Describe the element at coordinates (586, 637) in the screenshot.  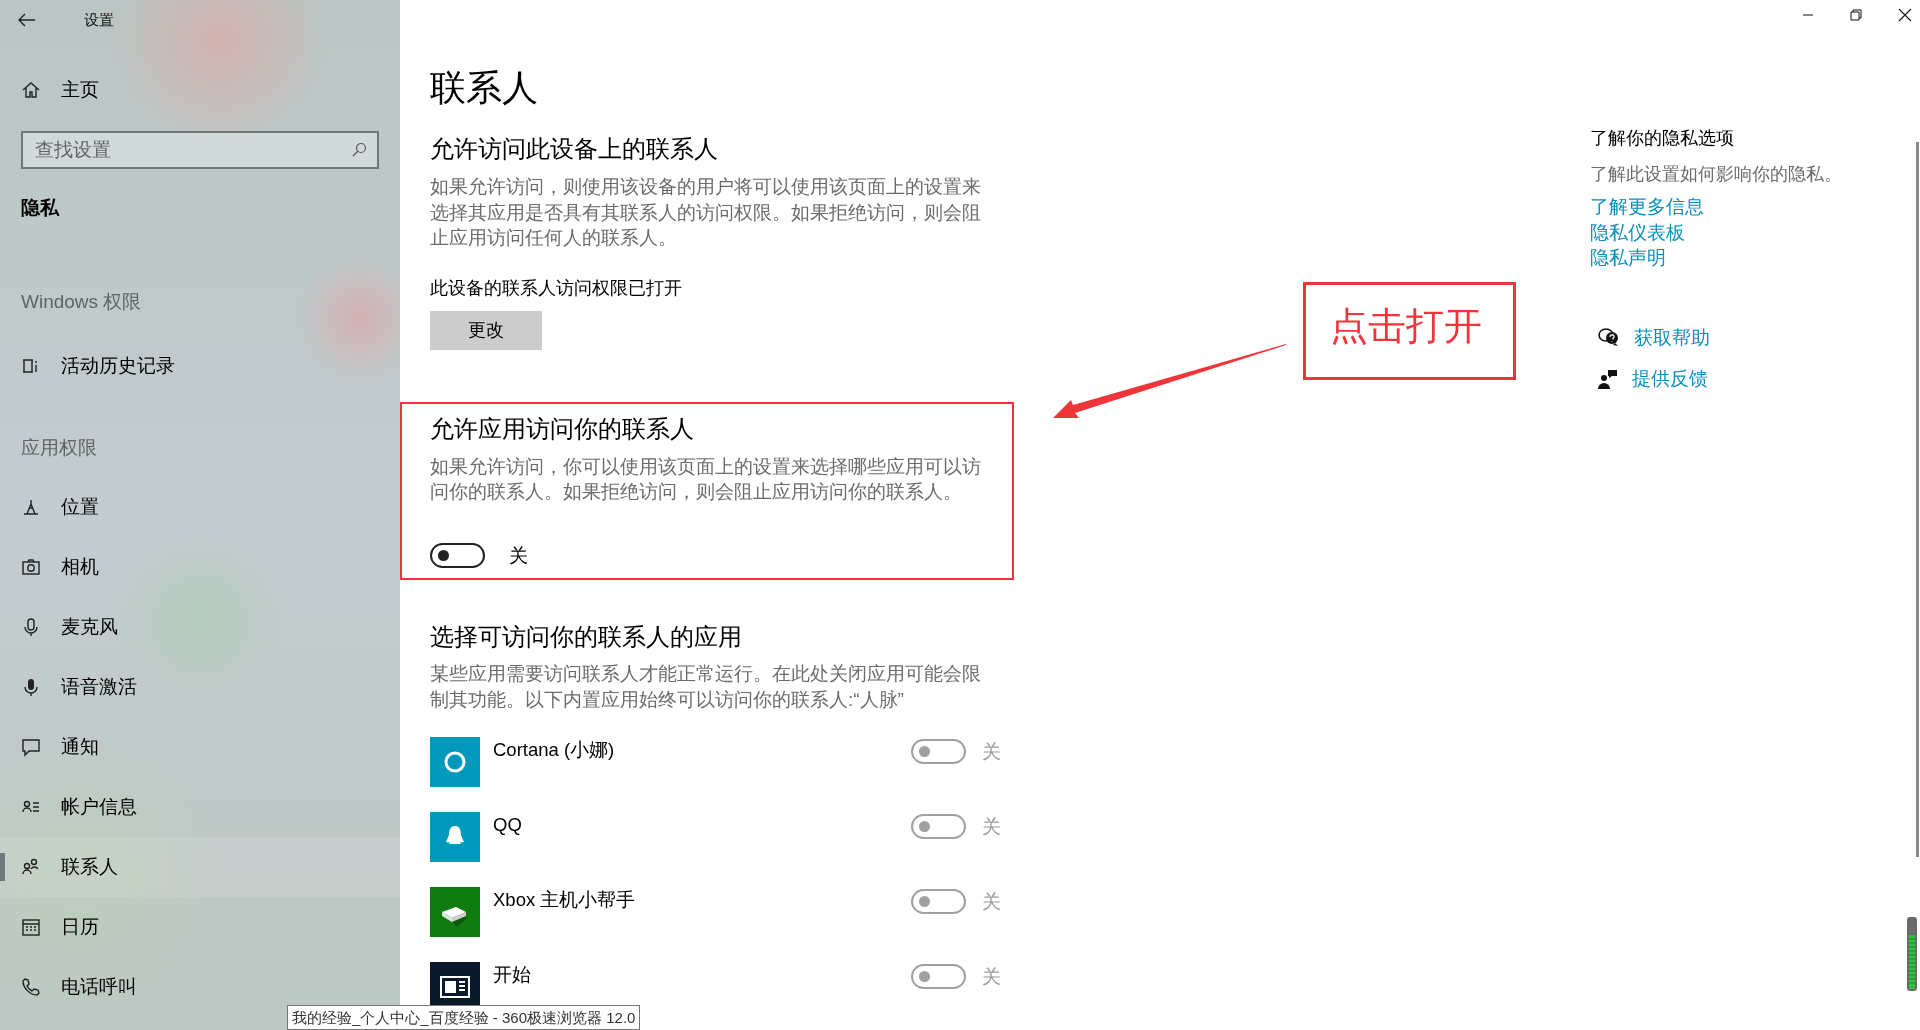
I see `section-heading: 选择可访问你的联系人的应用` at that location.